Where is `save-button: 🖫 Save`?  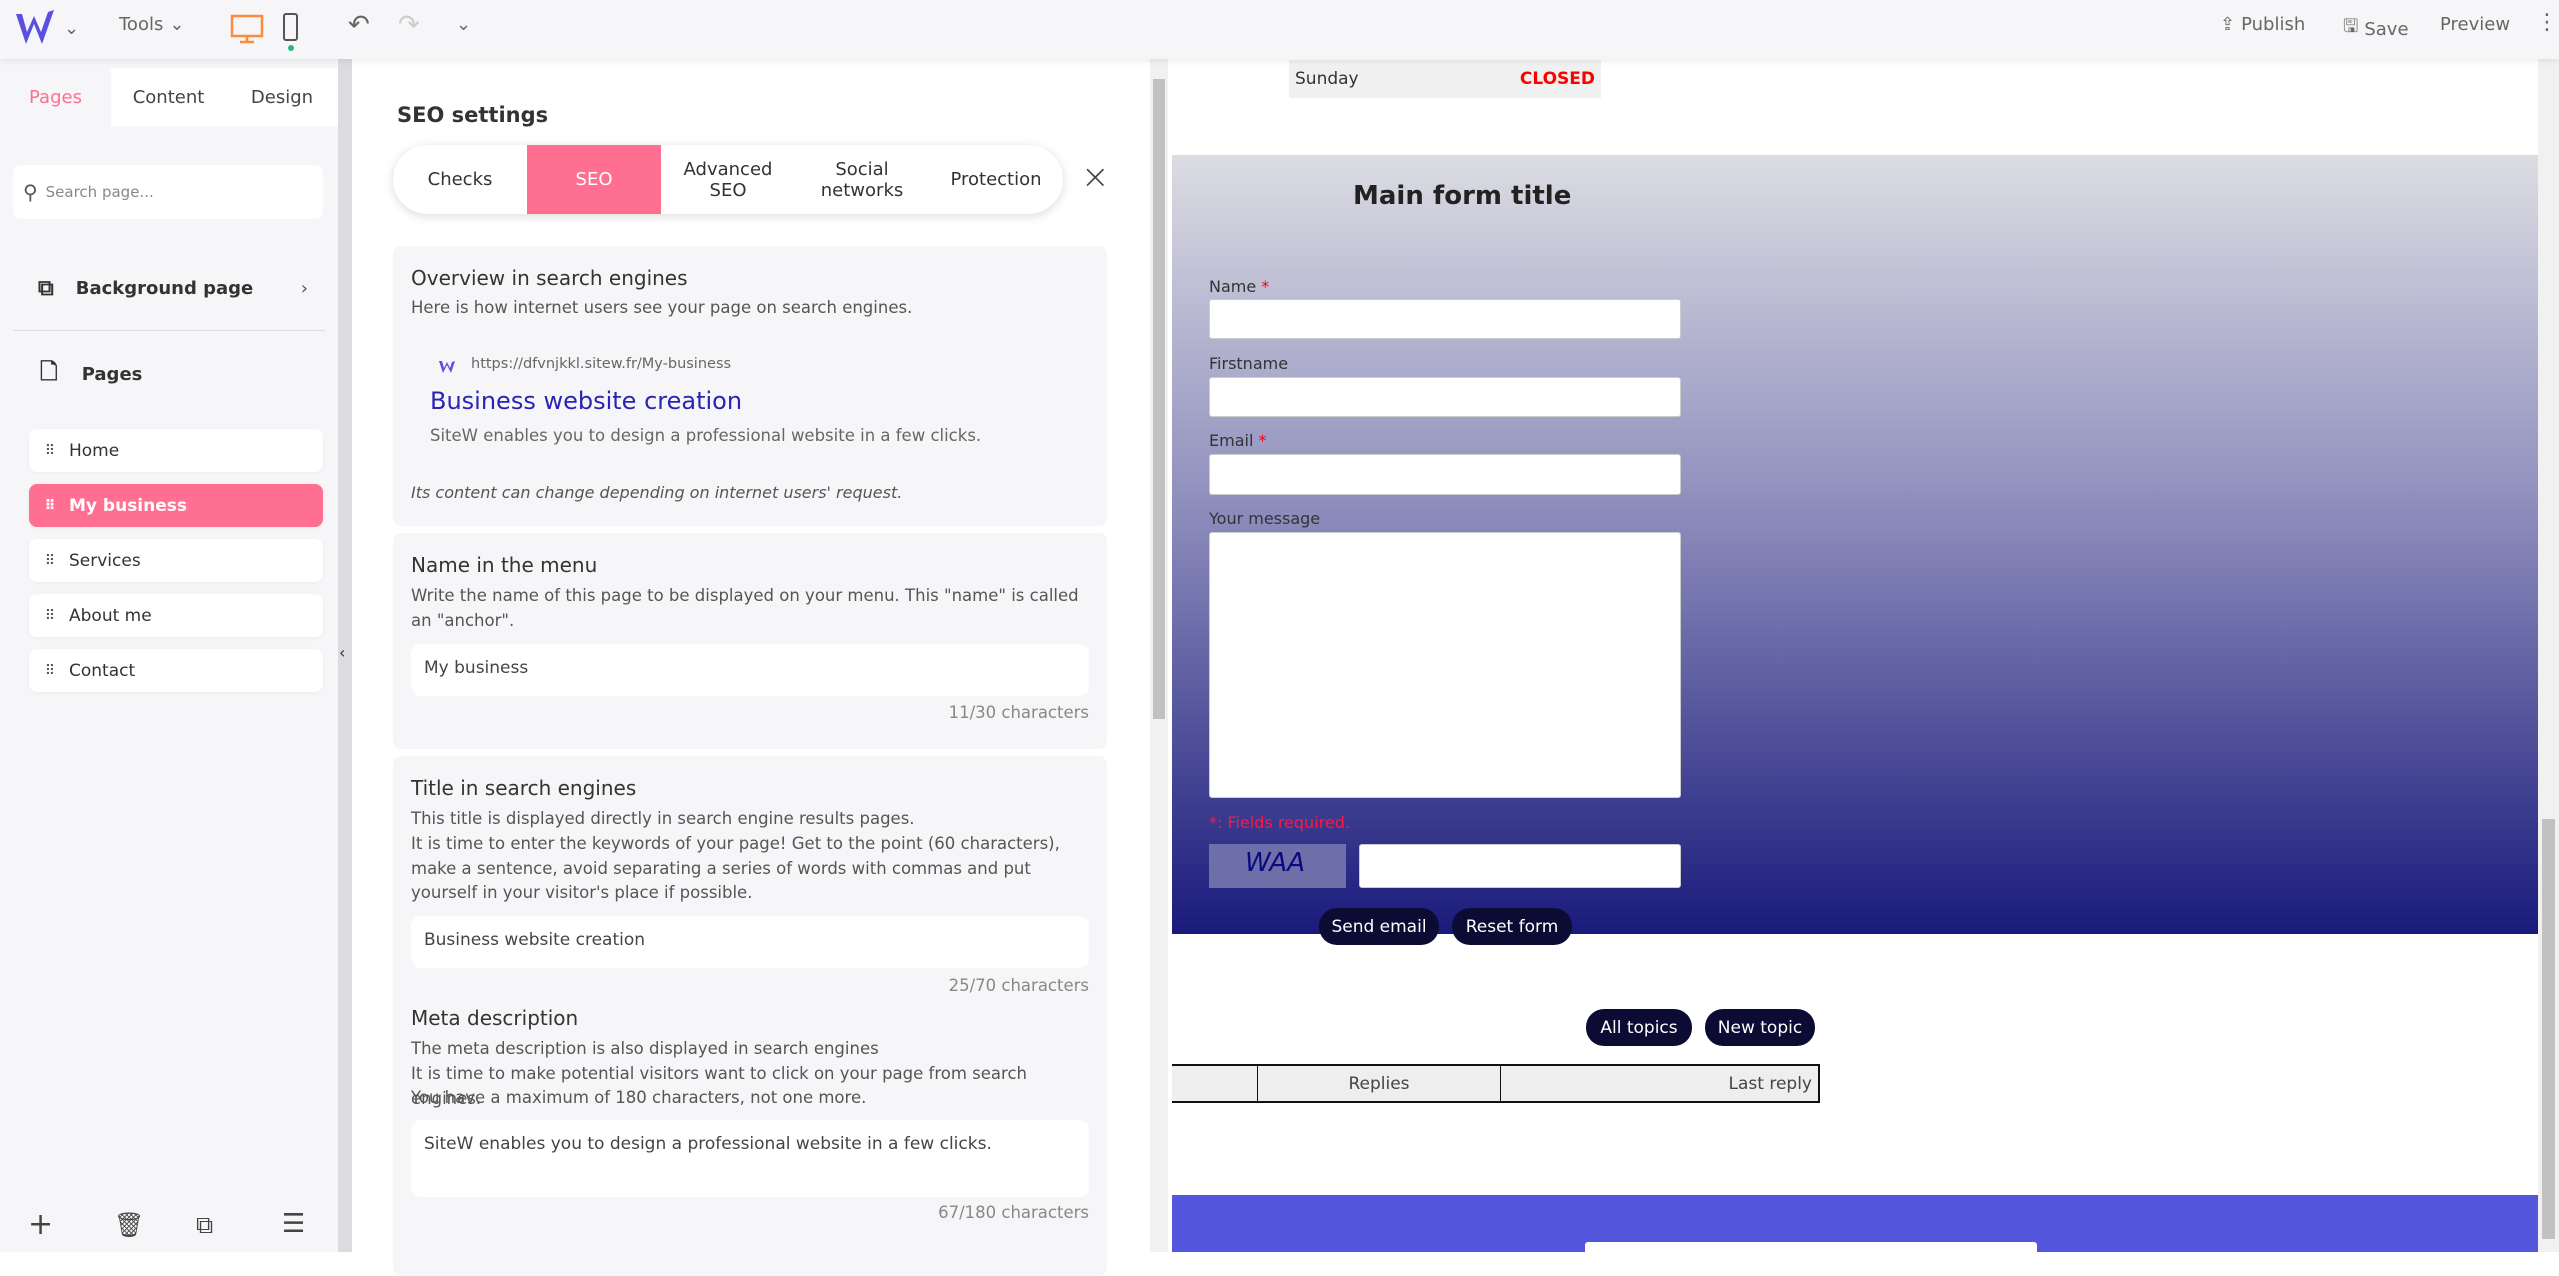
save-button: 🖫 Save is located at coordinates (2376, 29).